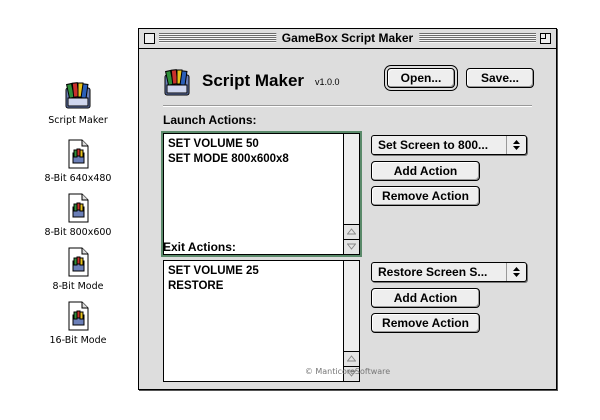 The image size is (600, 420). What do you see at coordinates (254, 271) in the screenshot?
I see `list-item: SET VOLUME 25` at bounding box center [254, 271].